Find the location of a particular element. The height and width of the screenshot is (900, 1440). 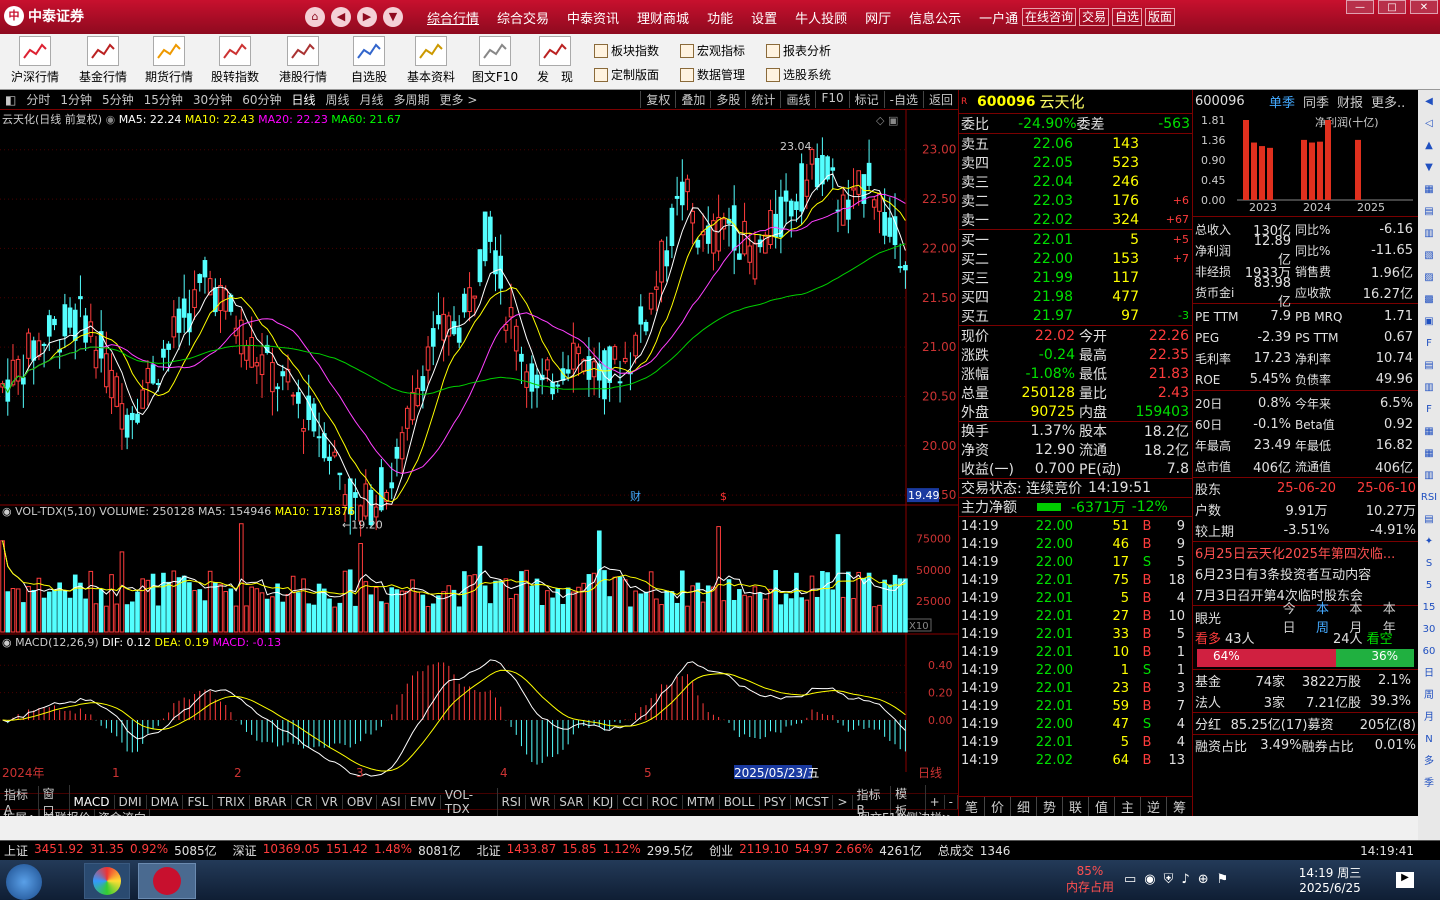

indicator-tab: SAR is located at coordinates (572, 801).